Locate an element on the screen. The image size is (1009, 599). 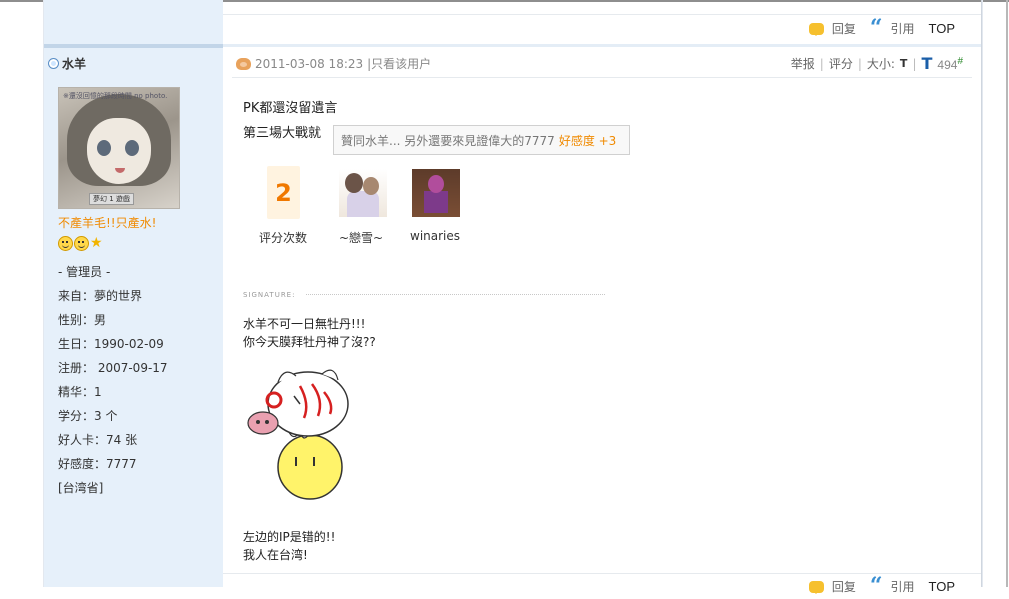
reply-link: 回复 is located at coordinates (844, 28).